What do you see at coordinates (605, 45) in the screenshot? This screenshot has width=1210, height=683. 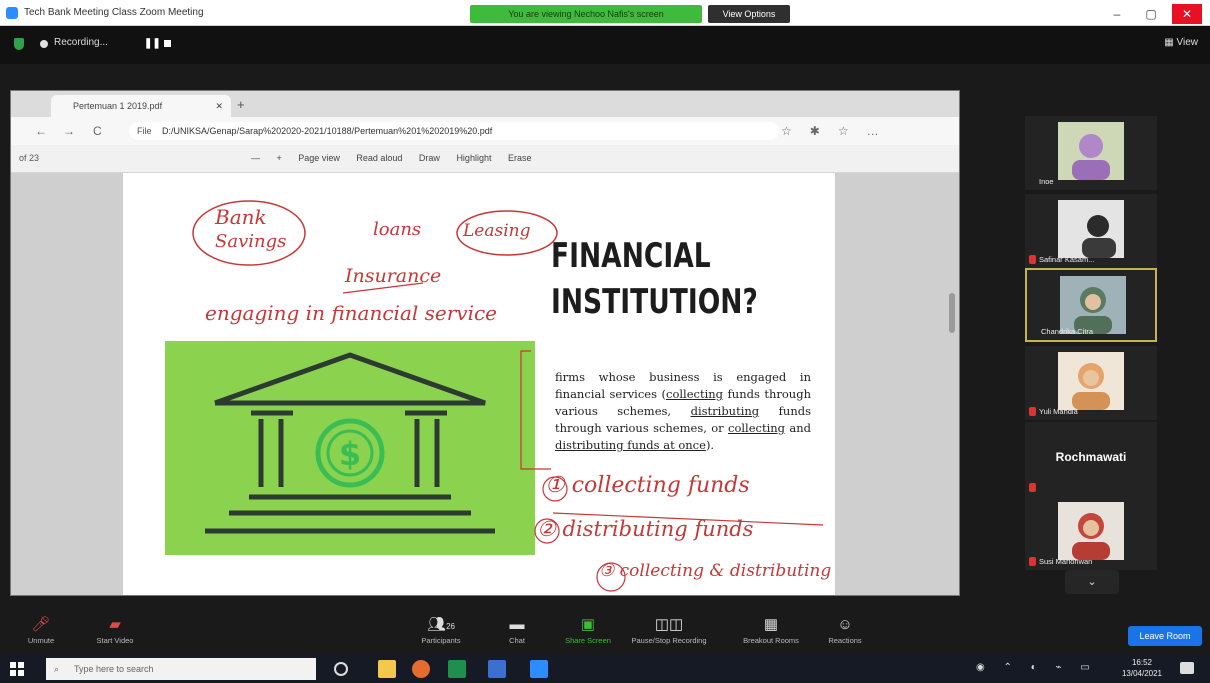 I see `meeting-top-bar: Recording... ❚❚ ▦ View` at bounding box center [605, 45].